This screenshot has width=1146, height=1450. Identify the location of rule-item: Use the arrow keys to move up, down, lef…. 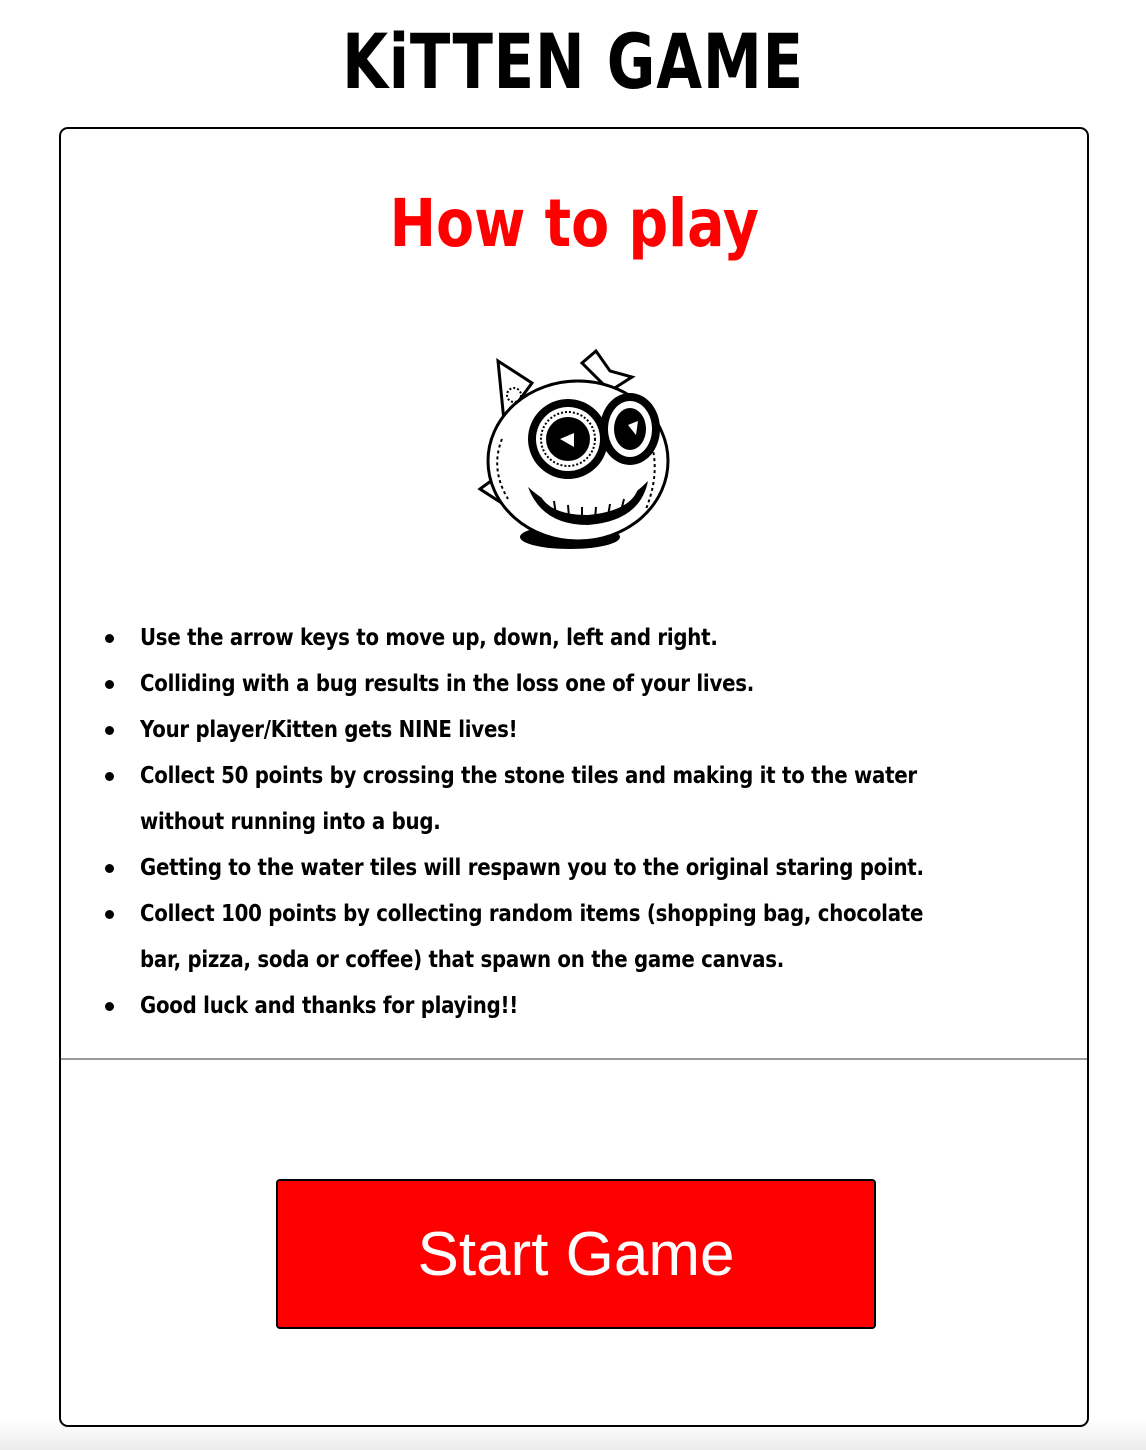
(576, 638).